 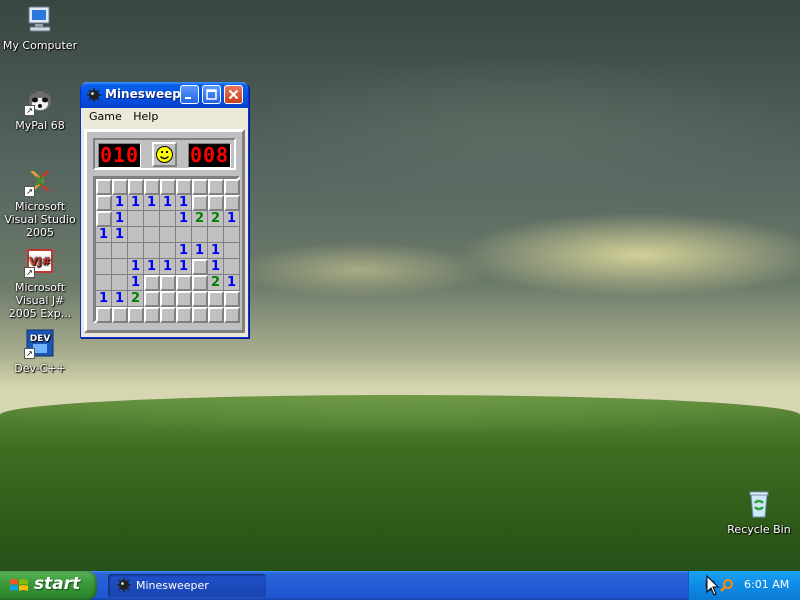 What do you see at coordinates (187, 585) in the screenshot?
I see `taskbar-item-minesweeper: Minesweeper` at bounding box center [187, 585].